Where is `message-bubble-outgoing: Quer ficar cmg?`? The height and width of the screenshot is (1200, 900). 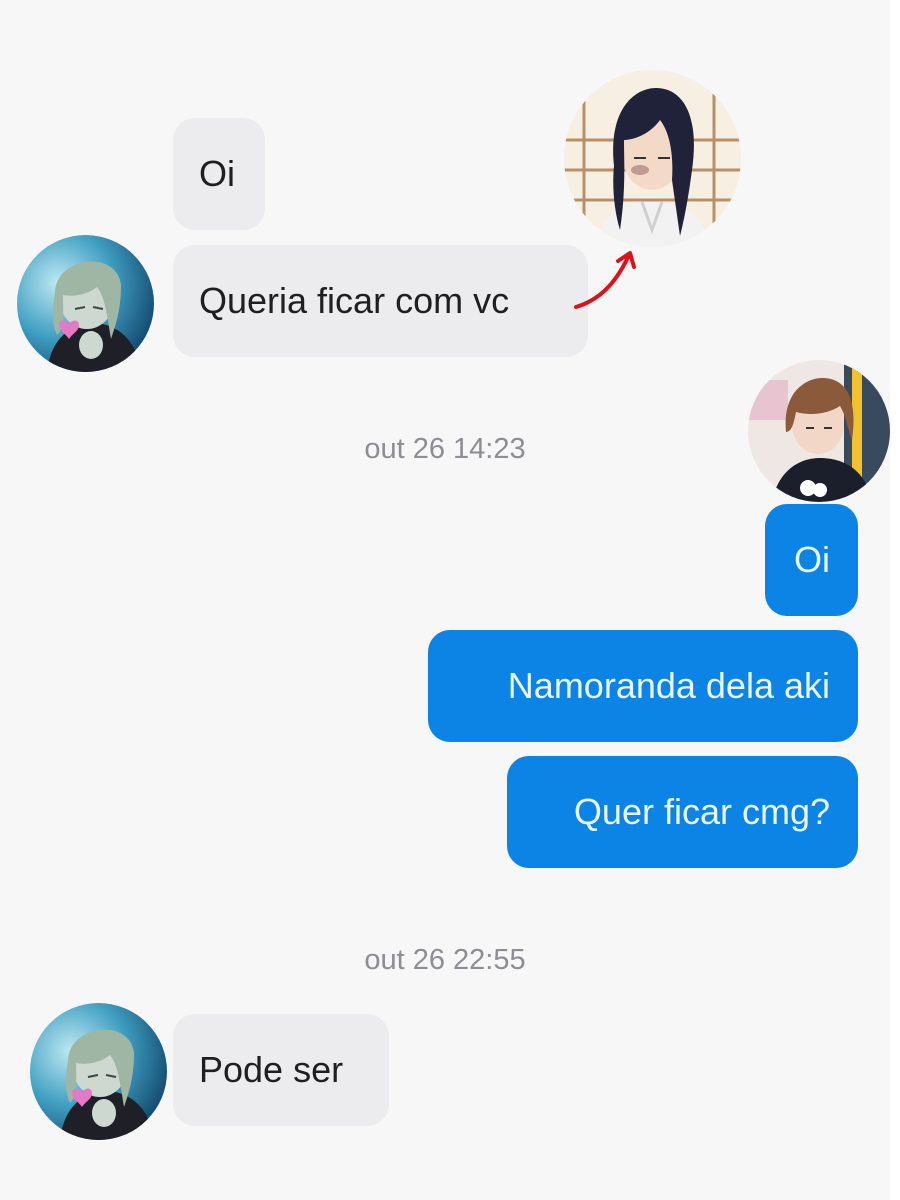 message-bubble-outgoing: Quer ficar cmg? is located at coordinates (682, 812).